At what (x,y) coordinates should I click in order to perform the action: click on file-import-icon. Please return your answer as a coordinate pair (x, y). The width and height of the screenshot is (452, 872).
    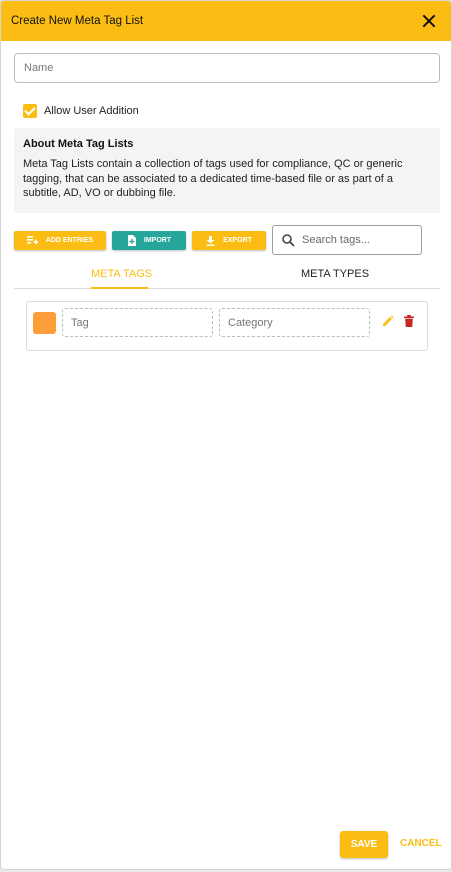
    Looking at the image, I should click on (131, 240).